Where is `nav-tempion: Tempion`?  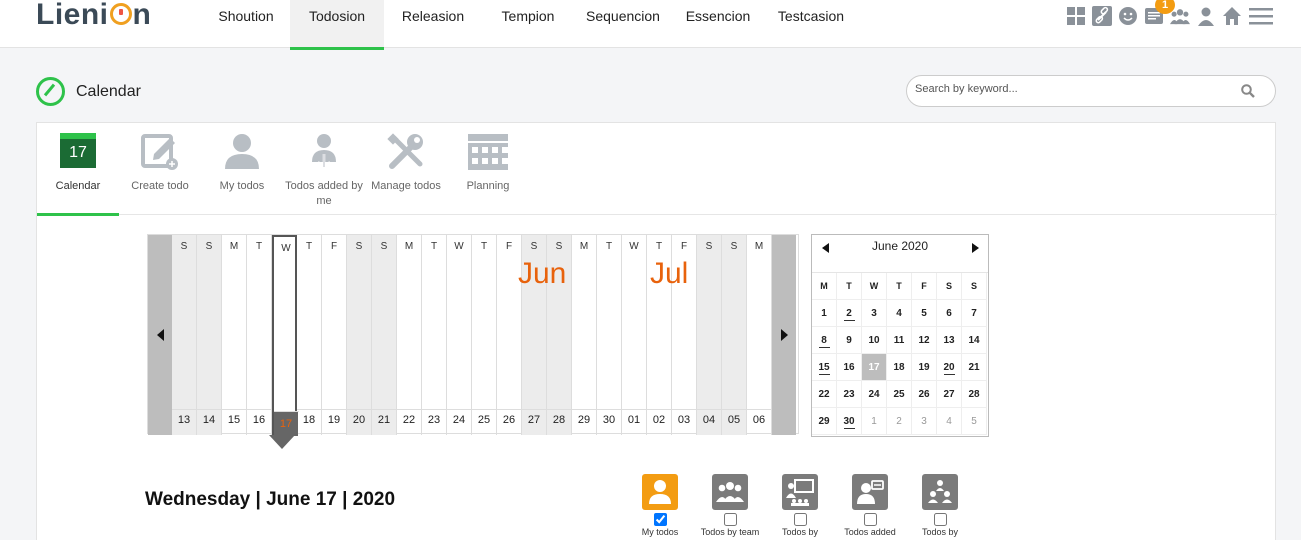
nav-tempion: Tempion is located at coordinates (528, 25).